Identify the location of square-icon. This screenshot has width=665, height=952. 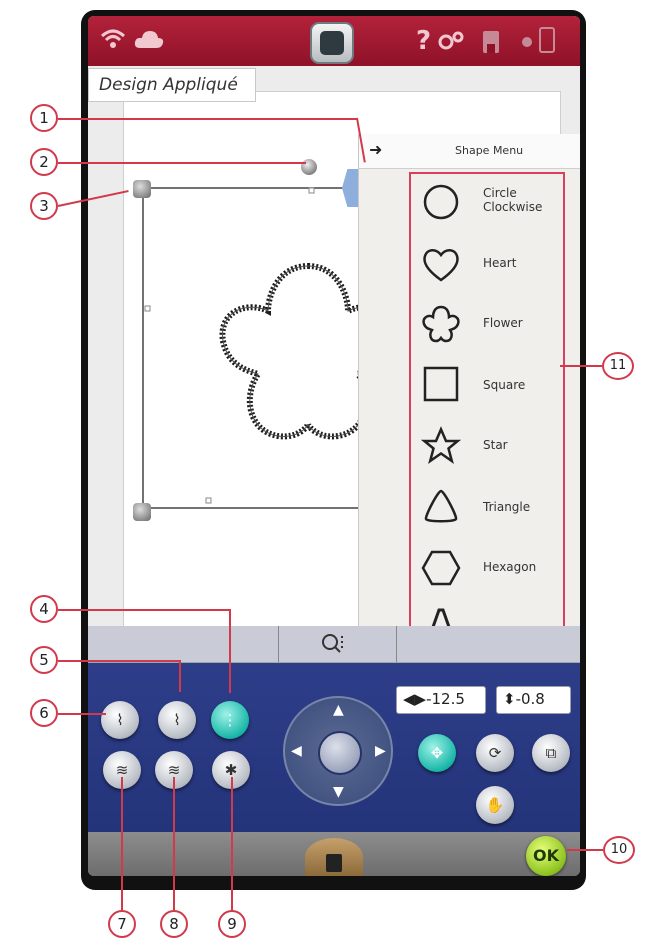
(441, 384).